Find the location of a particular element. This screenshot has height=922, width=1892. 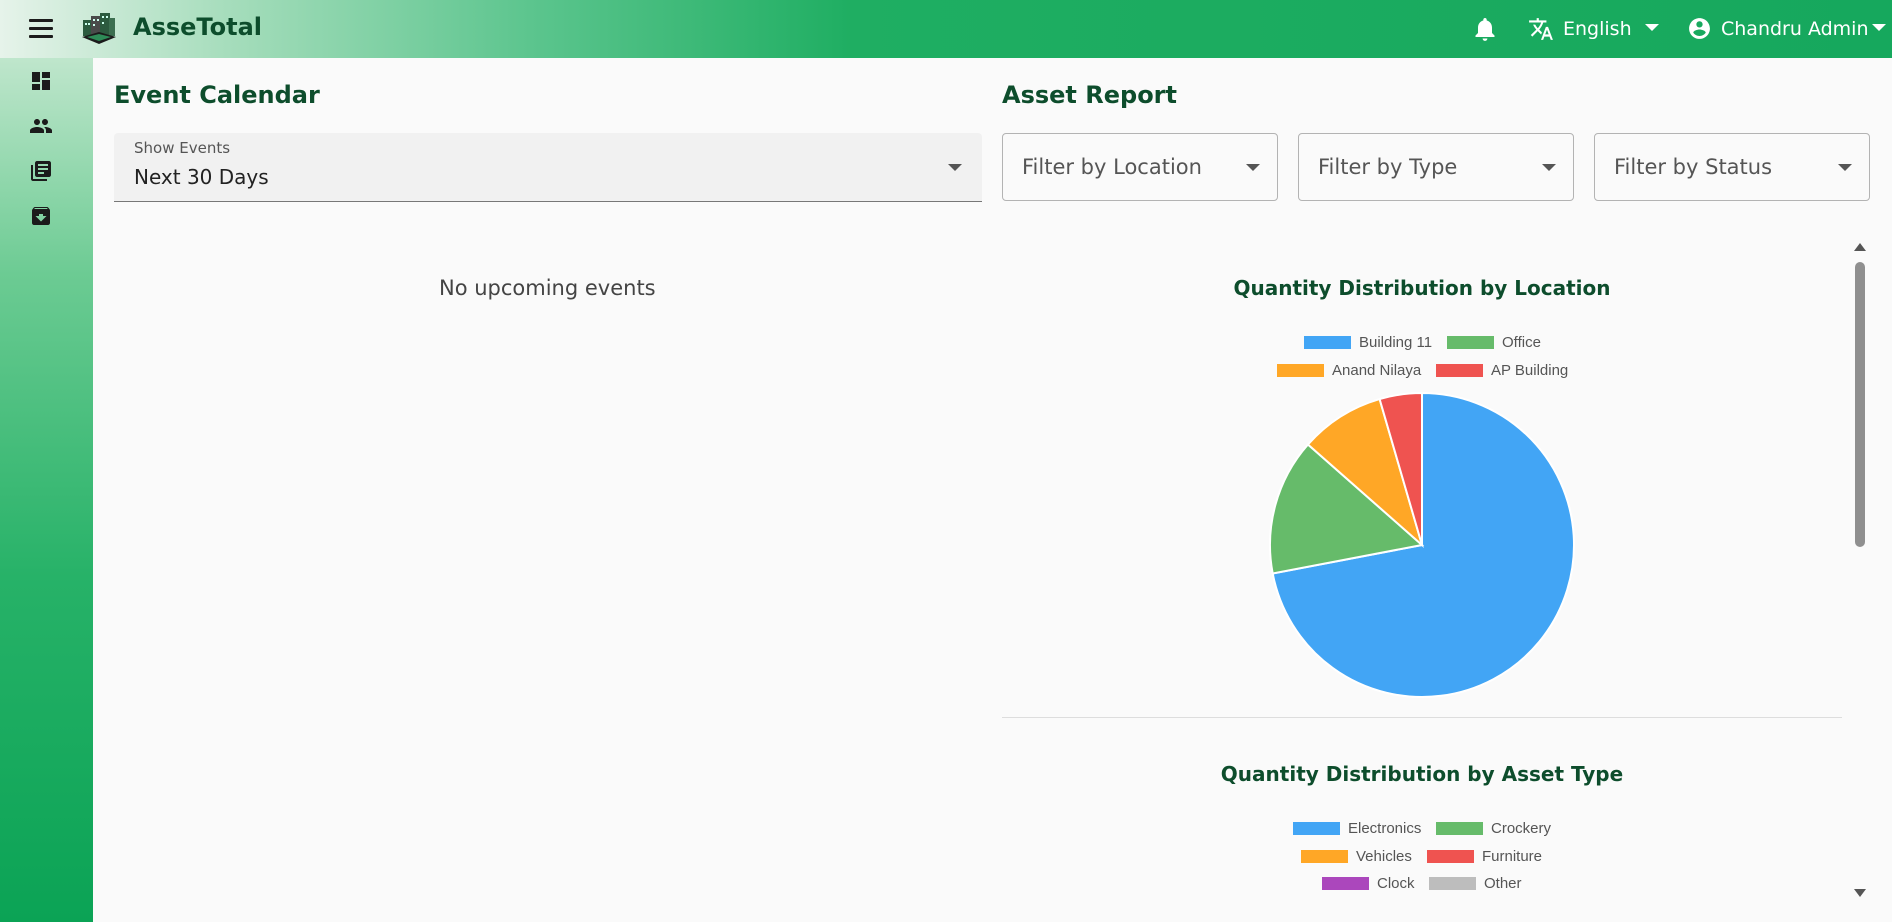

location-pie-chart is located at coordinates (1422, 548).